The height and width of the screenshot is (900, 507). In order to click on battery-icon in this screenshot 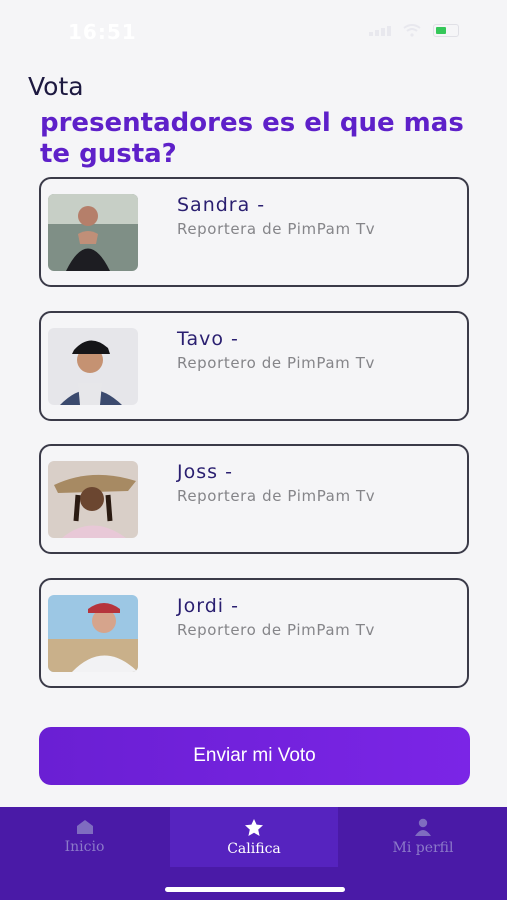, I will do `click(446, 30)`.